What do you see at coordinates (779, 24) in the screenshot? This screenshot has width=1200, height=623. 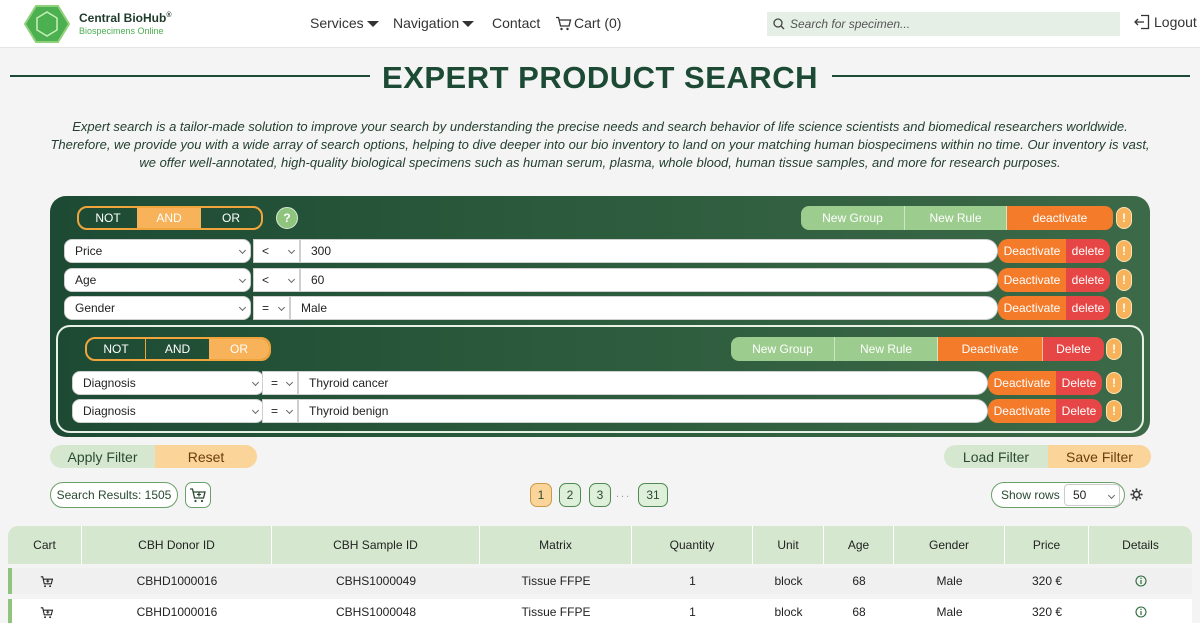 I see `search-icon` at bounding box center [779, 24].